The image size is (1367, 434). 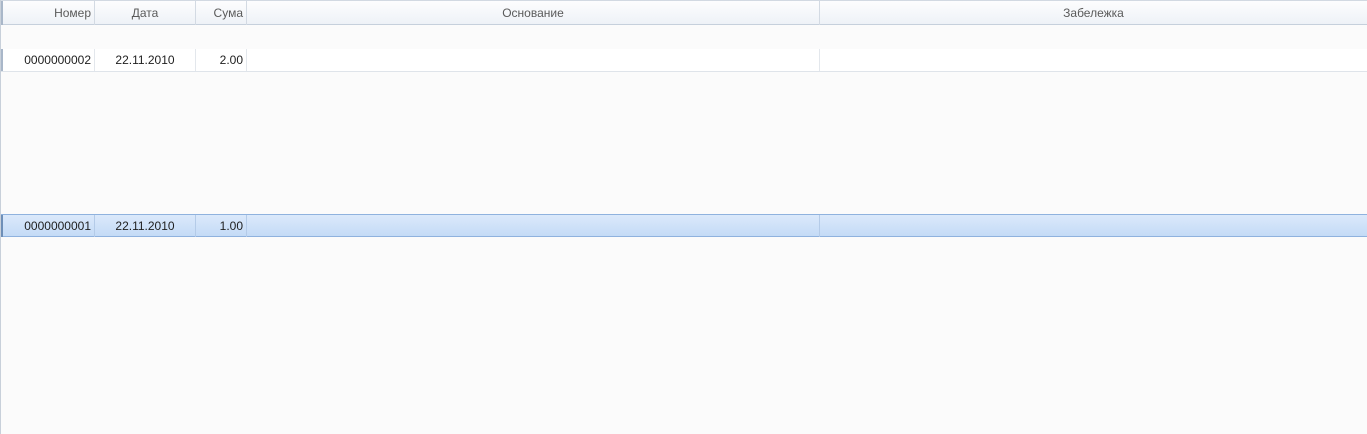 What do you see at coordinates (221, 226) in the screenshot?
I see `cell-sum: 1.00` at bounding box center [221, 226].